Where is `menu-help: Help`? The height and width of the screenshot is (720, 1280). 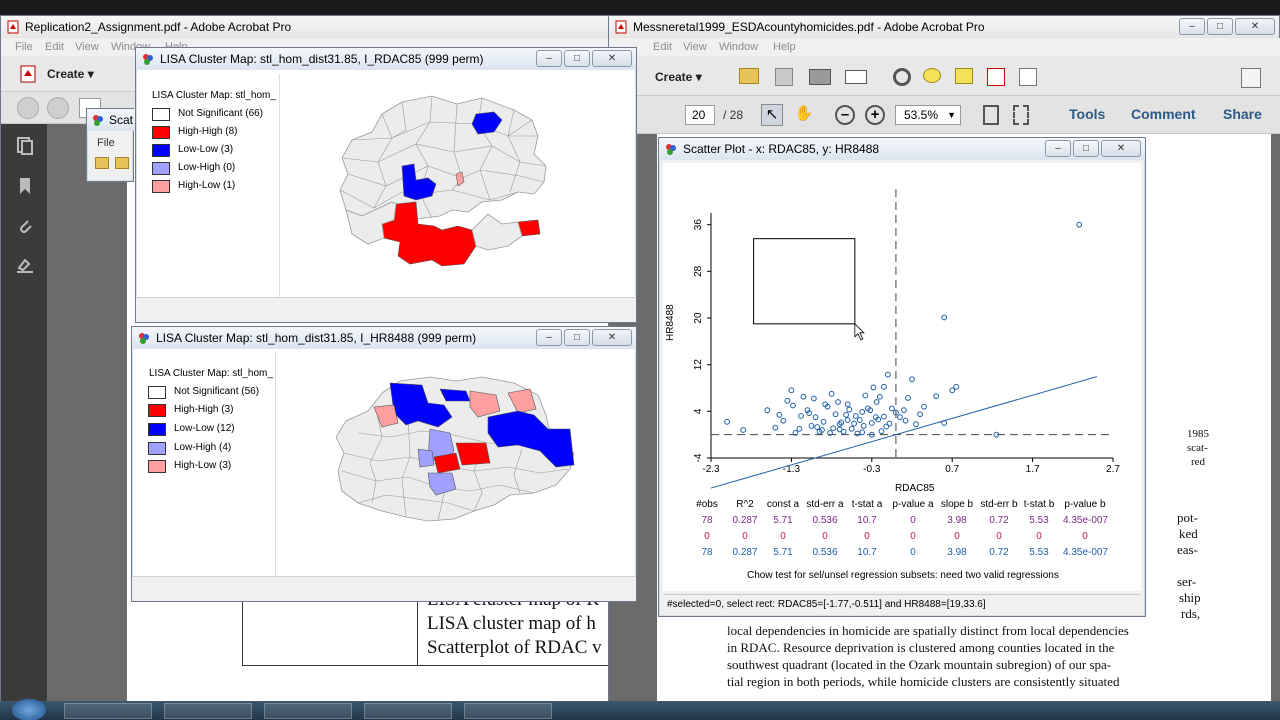
menu-help: Help is located at coordinates (784, 47).